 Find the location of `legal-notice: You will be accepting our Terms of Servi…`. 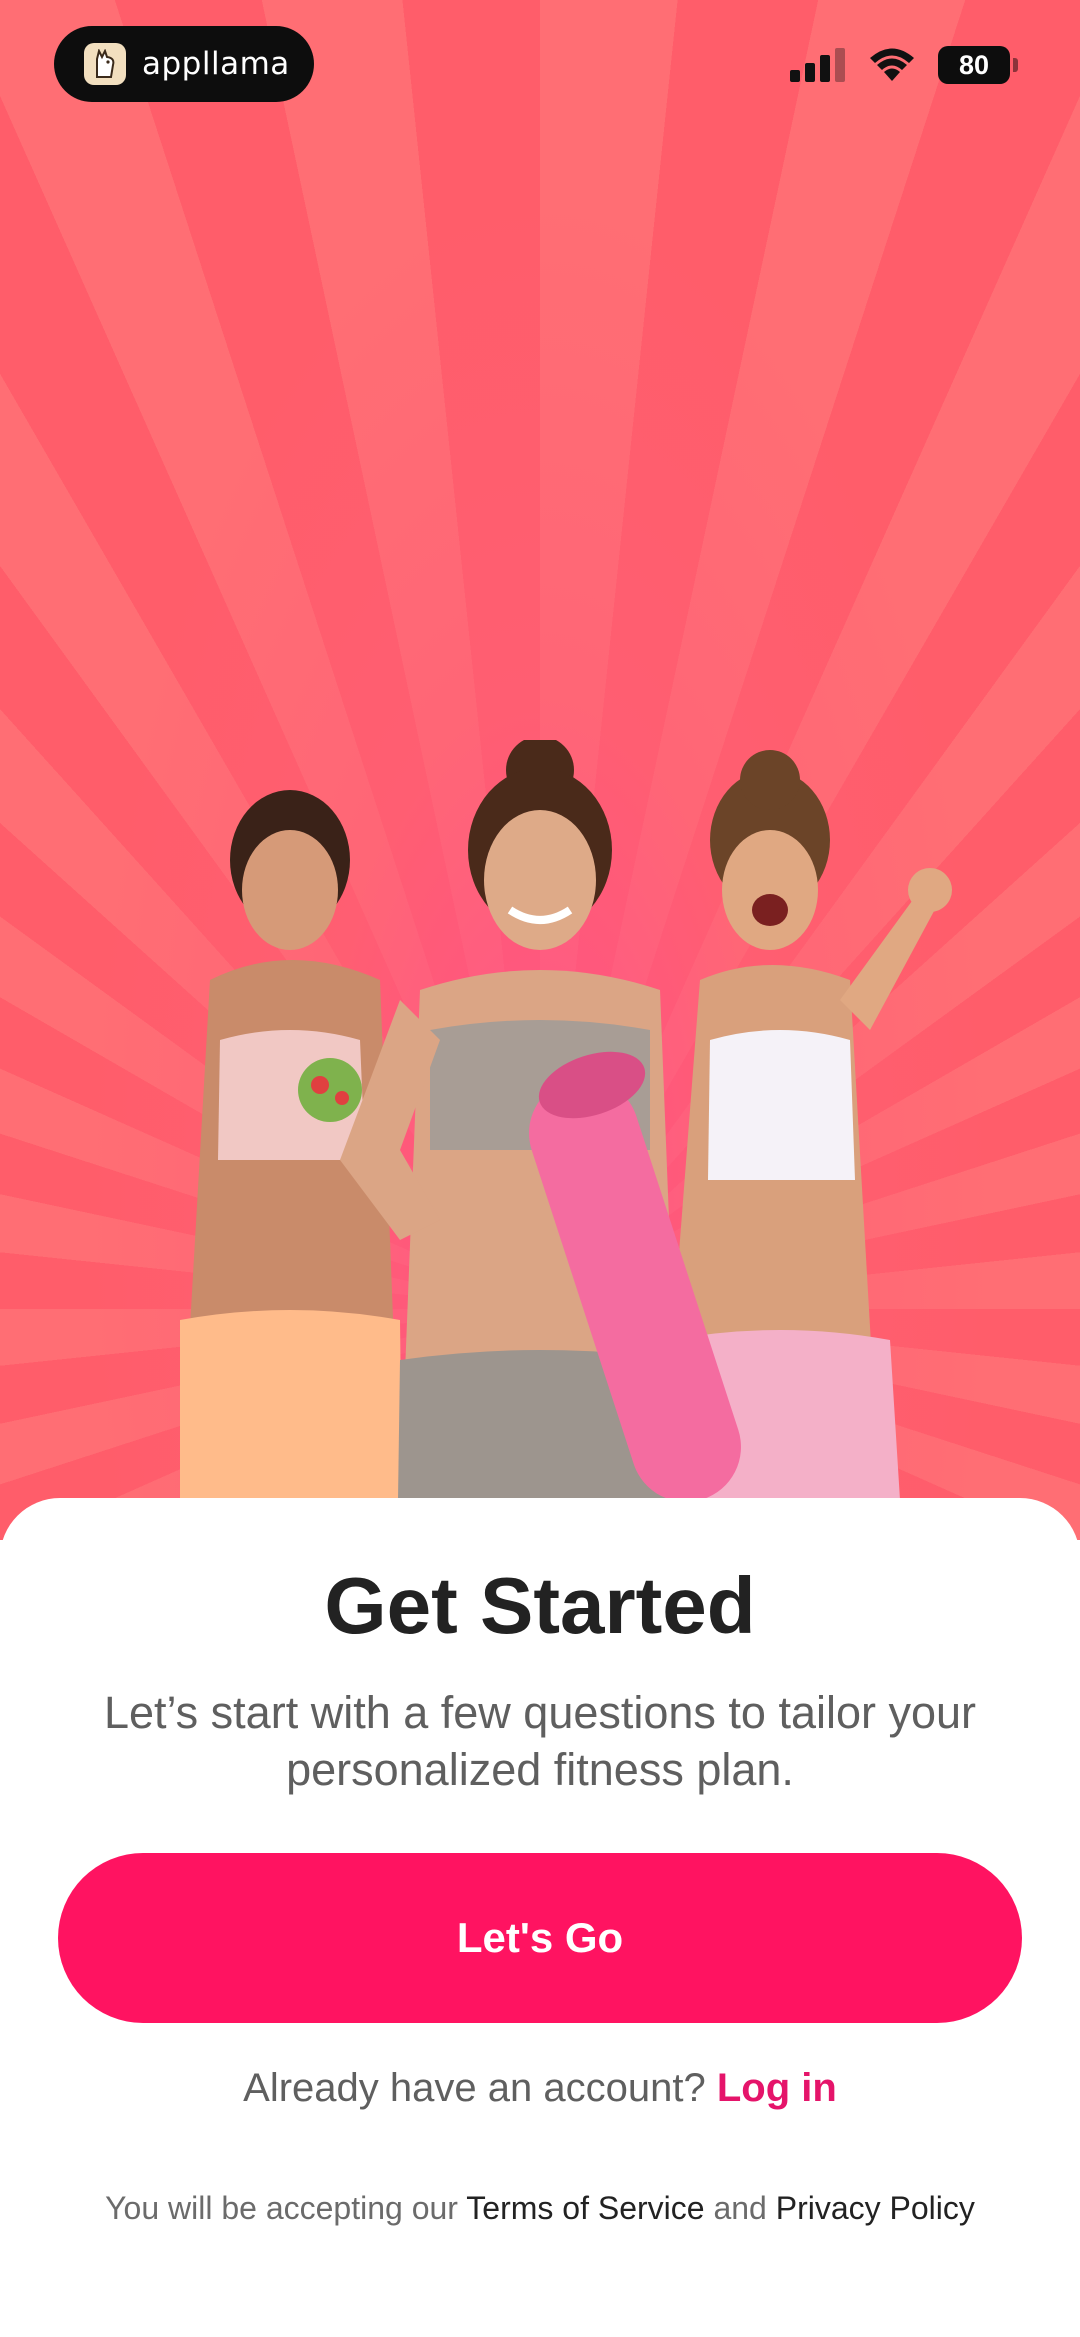

legal-notice: You will be accepting our Terms of Servi… is located at coordinates (540, 2208).